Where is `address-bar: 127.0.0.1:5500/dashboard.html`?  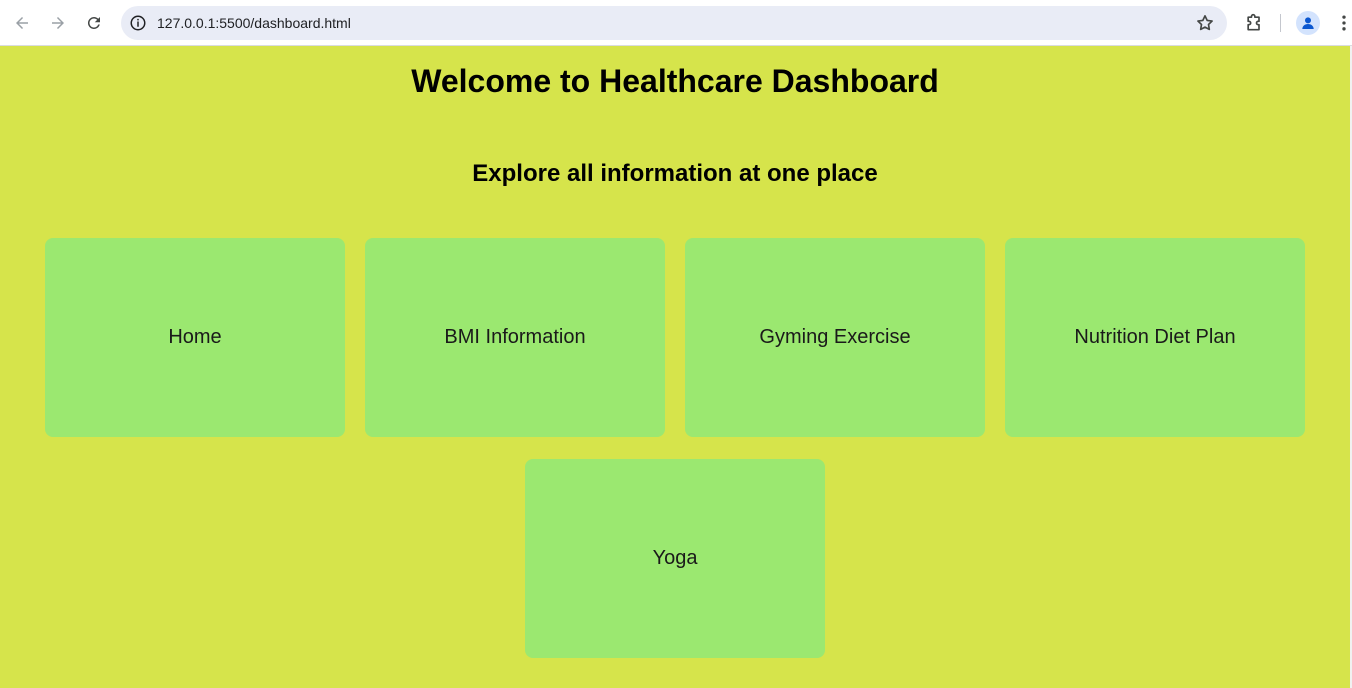
address-bar: 127.0.0.1:5500/dashboard.html is located at coordinates (674, 23).